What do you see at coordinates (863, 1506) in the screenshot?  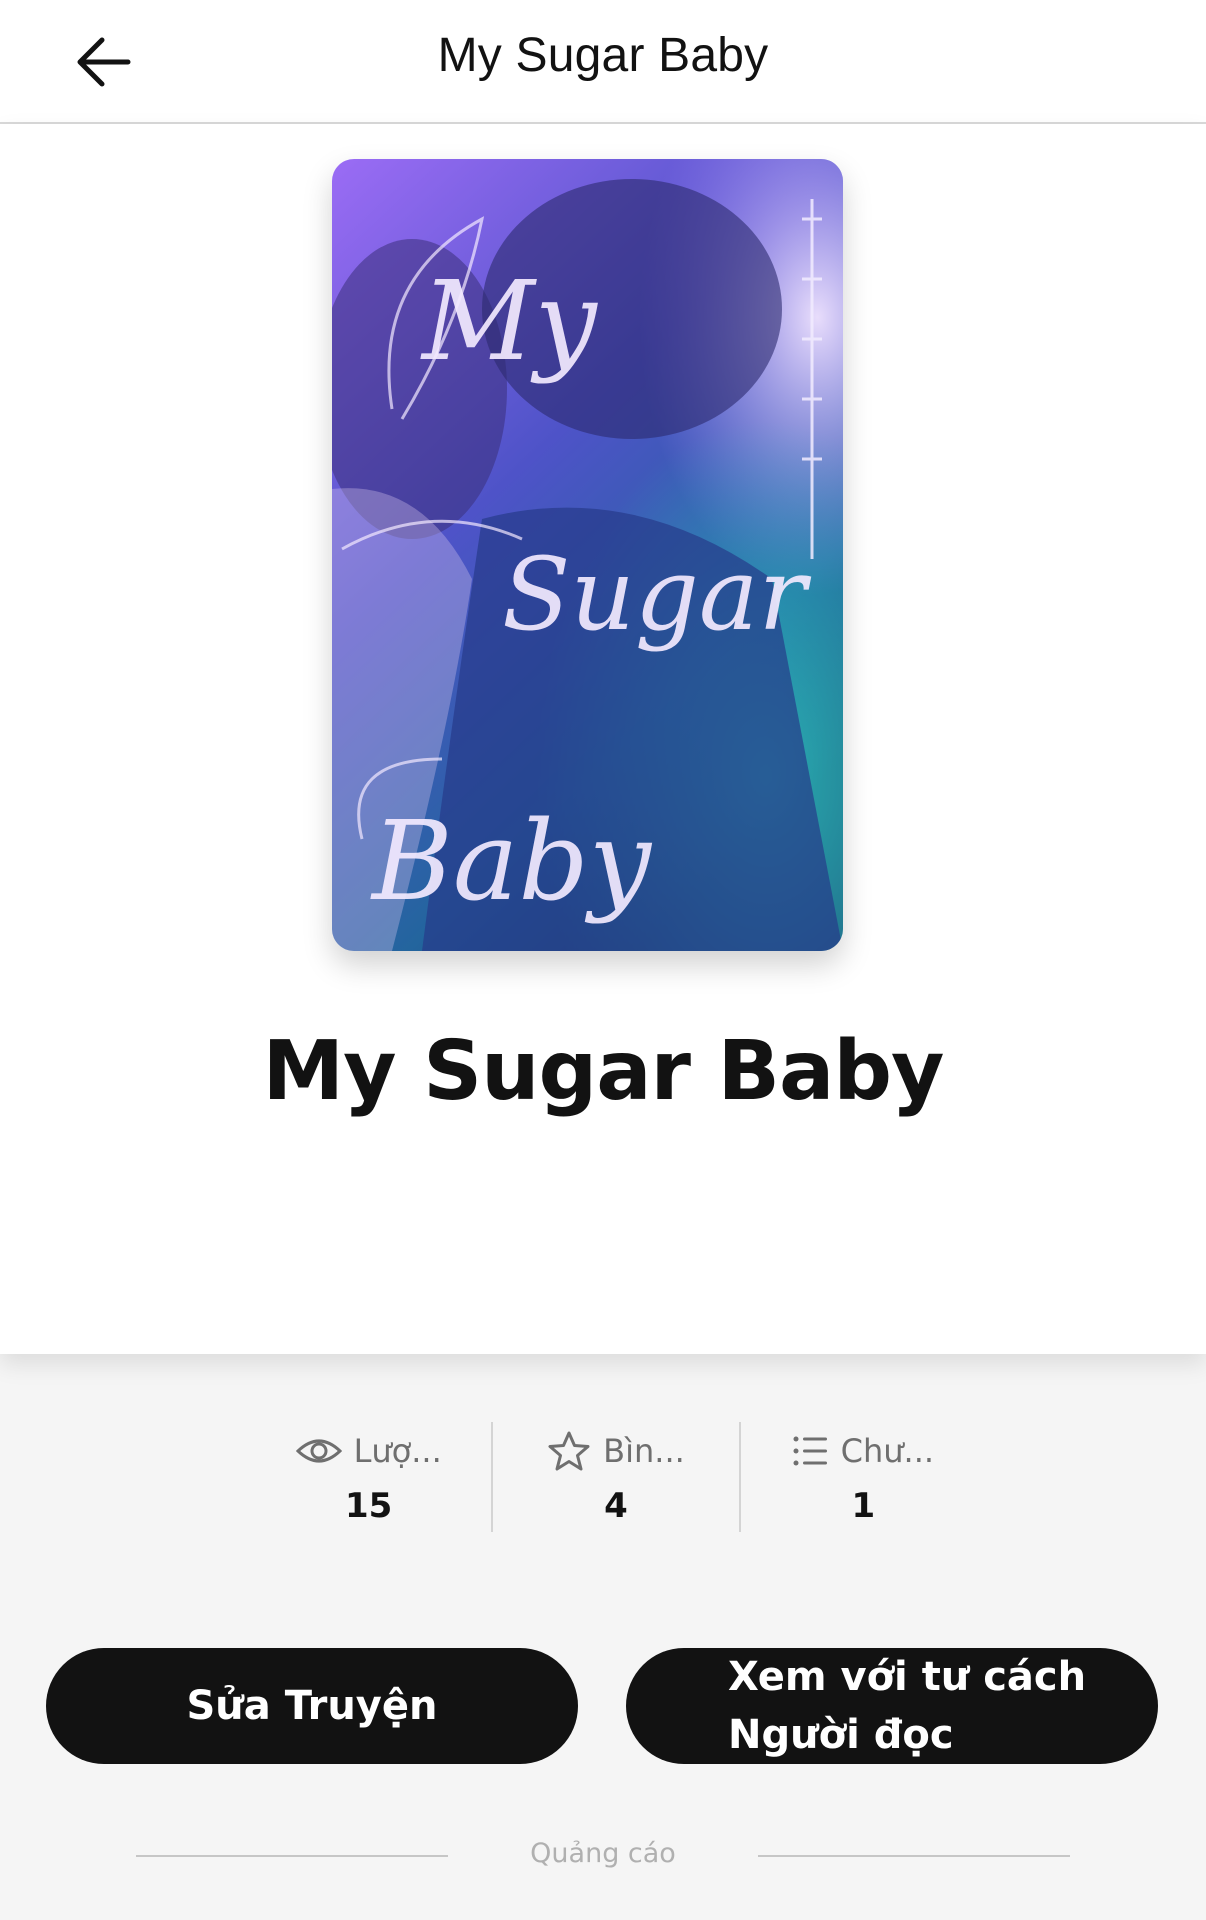 I see `stat-value: 1` at bounding box center [863, 1506].